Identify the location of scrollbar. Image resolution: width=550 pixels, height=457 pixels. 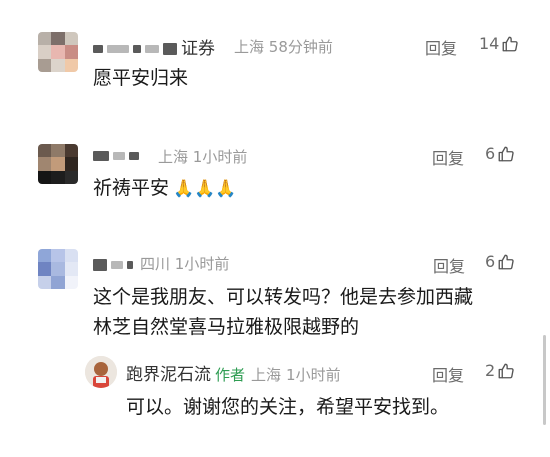
(544, 380).